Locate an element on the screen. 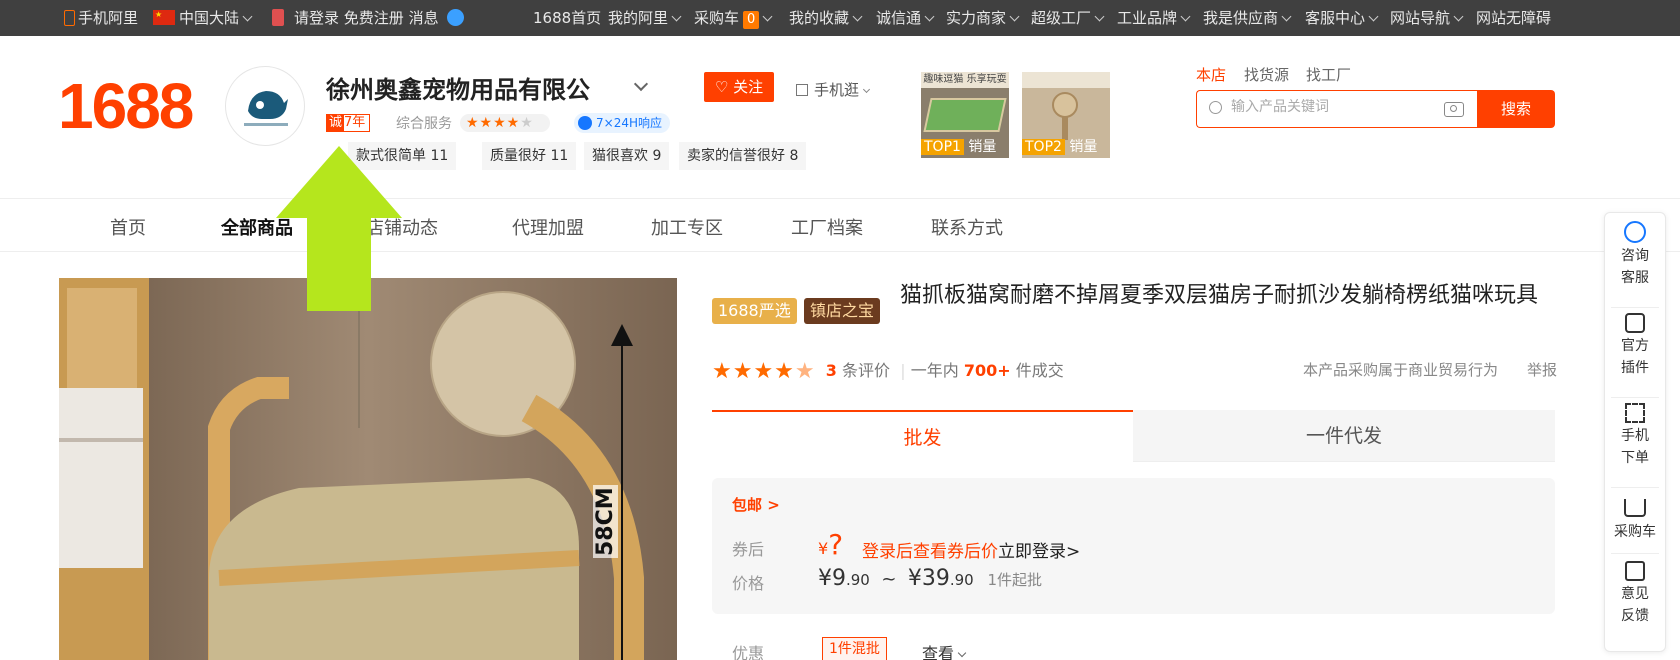 The height and width of the screenshot is (660, 1680). search-tab-find-factory: 找工厂 is located at coordinates (1328, 74).